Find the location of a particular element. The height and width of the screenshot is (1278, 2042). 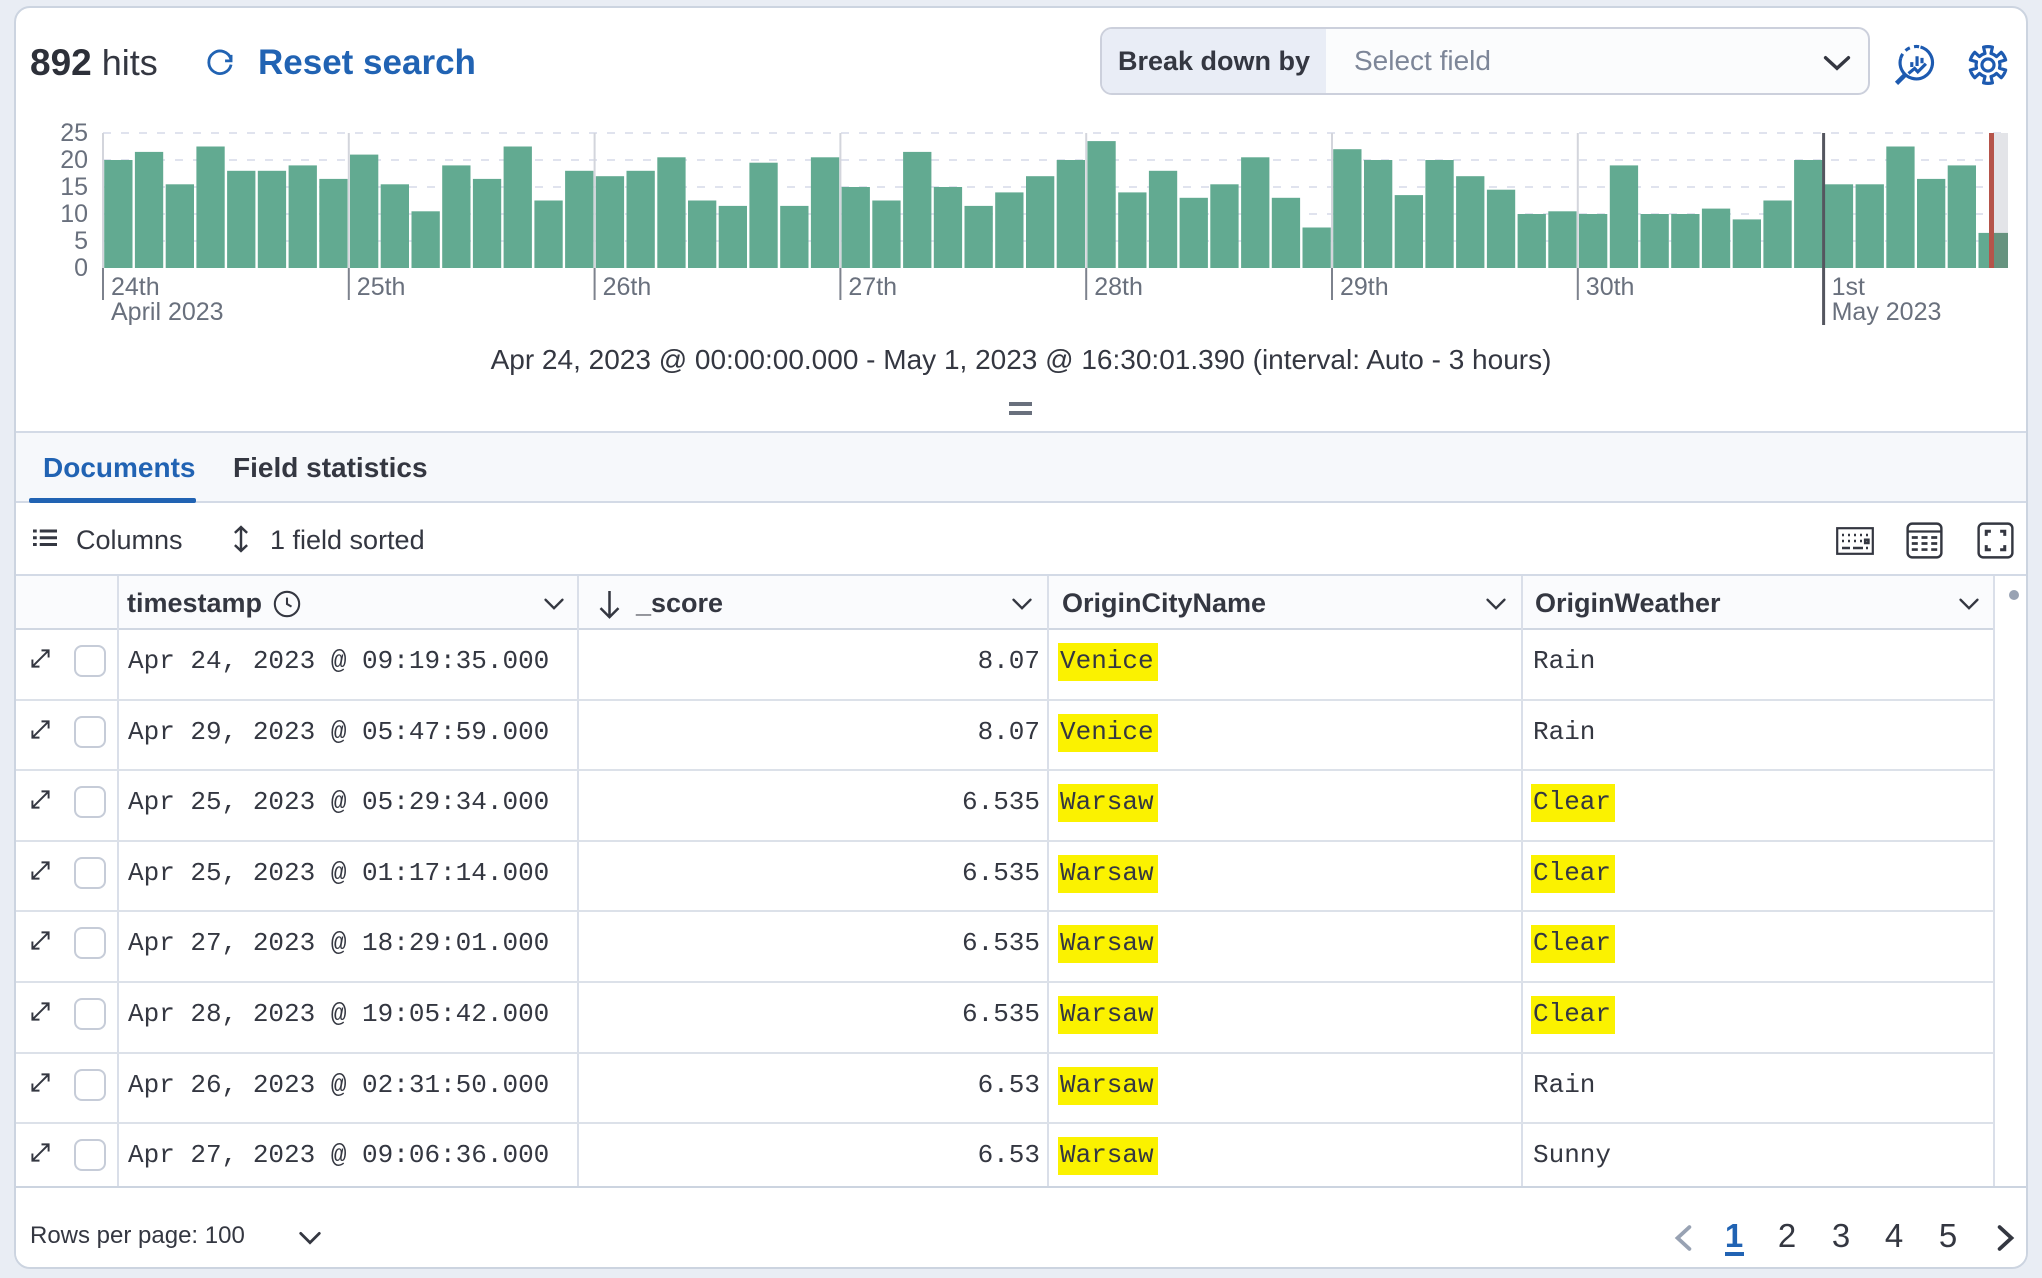

svg-text: 24th is located at coordinates (135, 287).